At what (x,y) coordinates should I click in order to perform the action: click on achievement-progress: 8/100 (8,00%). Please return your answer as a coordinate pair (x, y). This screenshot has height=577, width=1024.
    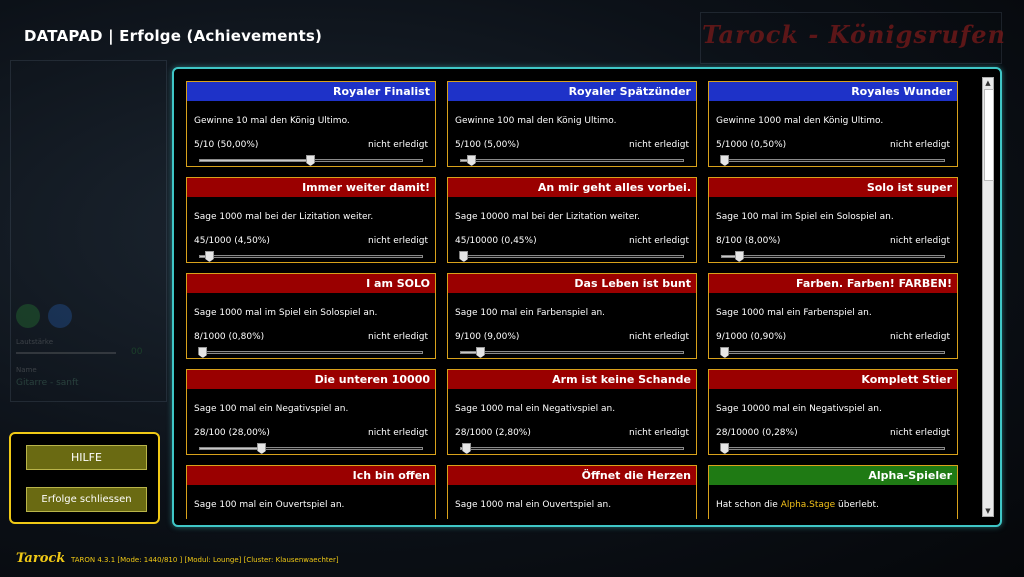
    Looking at the image, I should click on (748, 241).